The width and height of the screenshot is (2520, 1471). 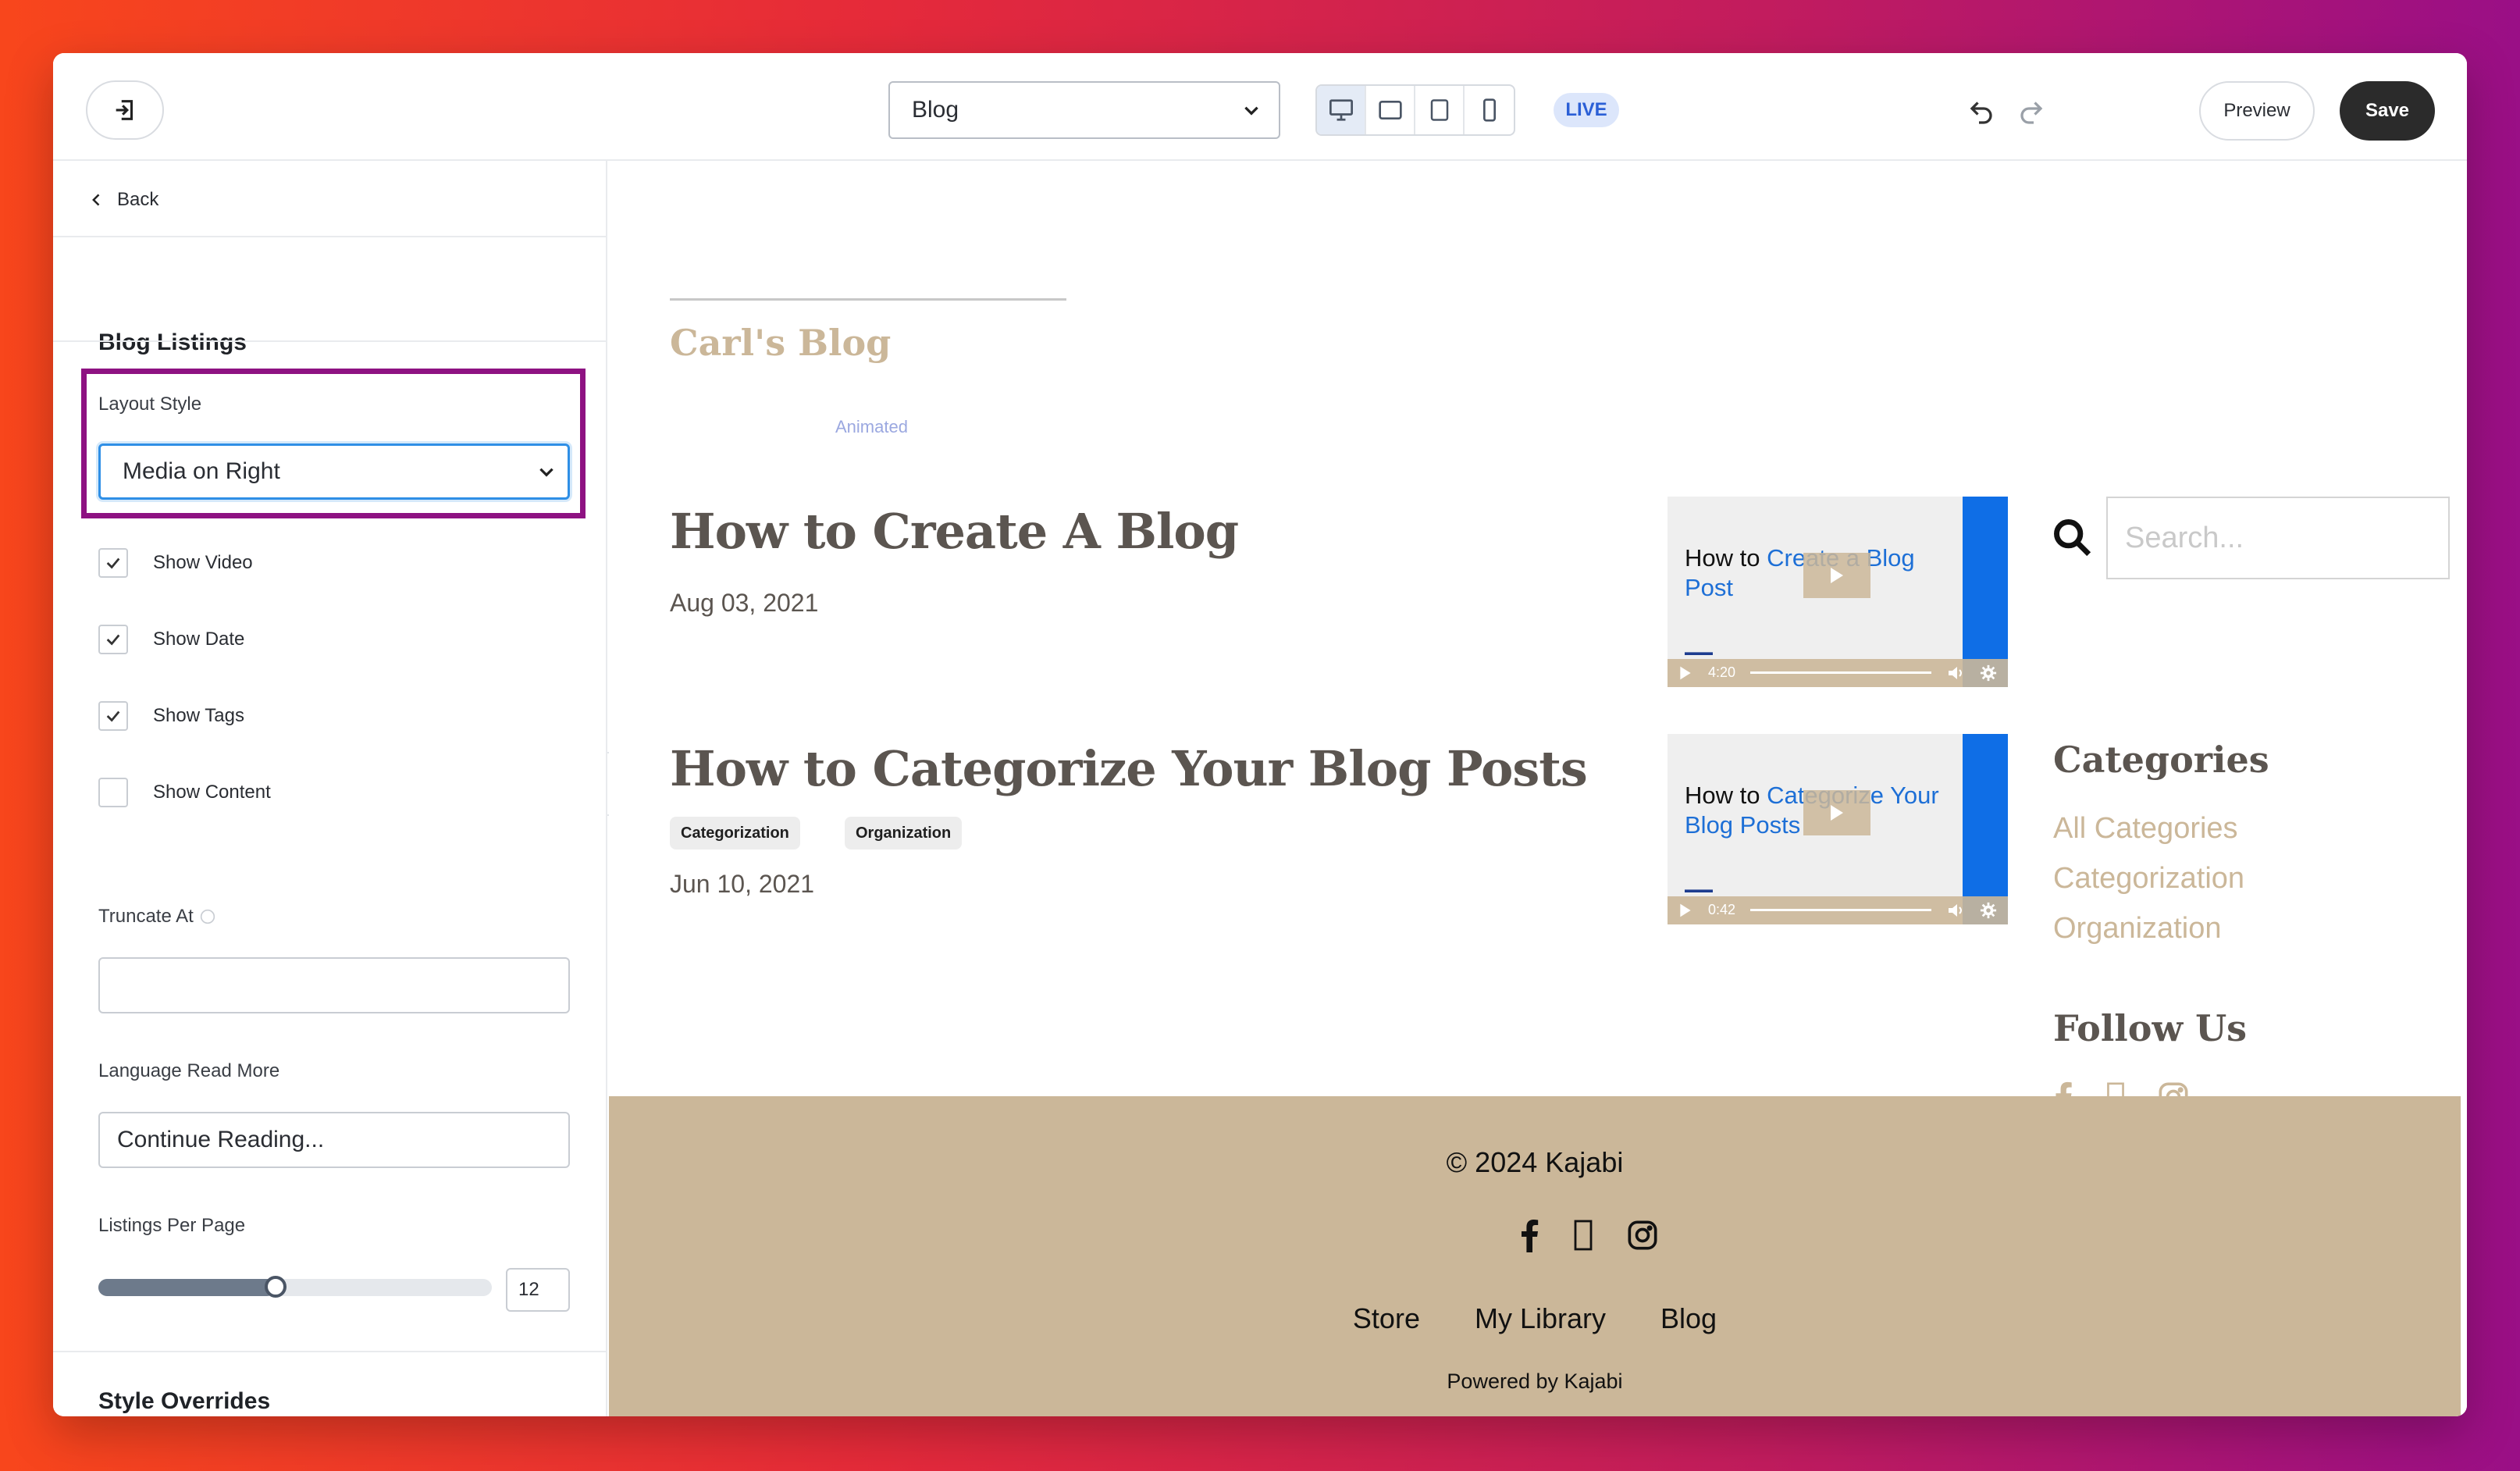 What do you see at coordinates (744, 603) in the screenshot?
I see `post-date: Aug 03, 2021` at bounding box center [744, 603].